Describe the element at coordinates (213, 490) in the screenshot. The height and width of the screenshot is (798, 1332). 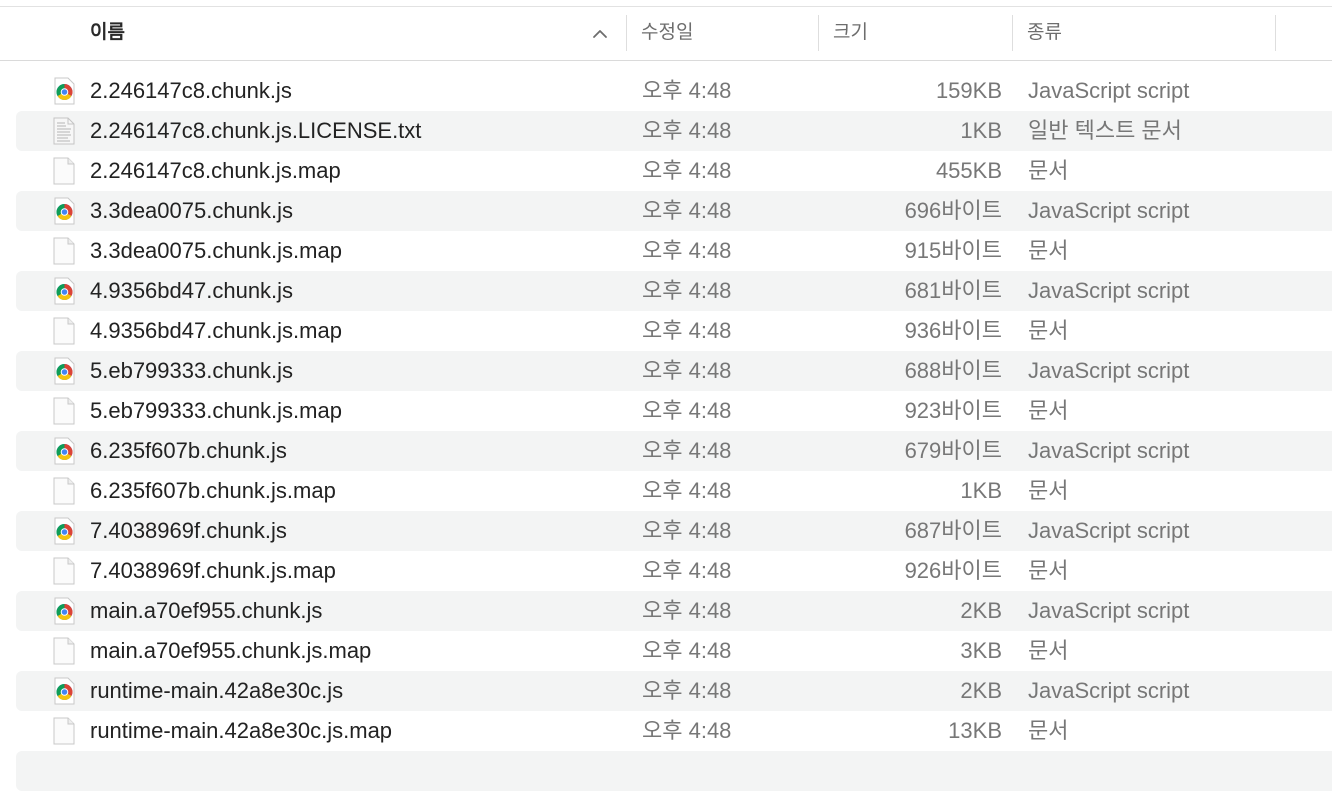
I see `file-name: 6.235f607b.chunk.js.map` at that location.